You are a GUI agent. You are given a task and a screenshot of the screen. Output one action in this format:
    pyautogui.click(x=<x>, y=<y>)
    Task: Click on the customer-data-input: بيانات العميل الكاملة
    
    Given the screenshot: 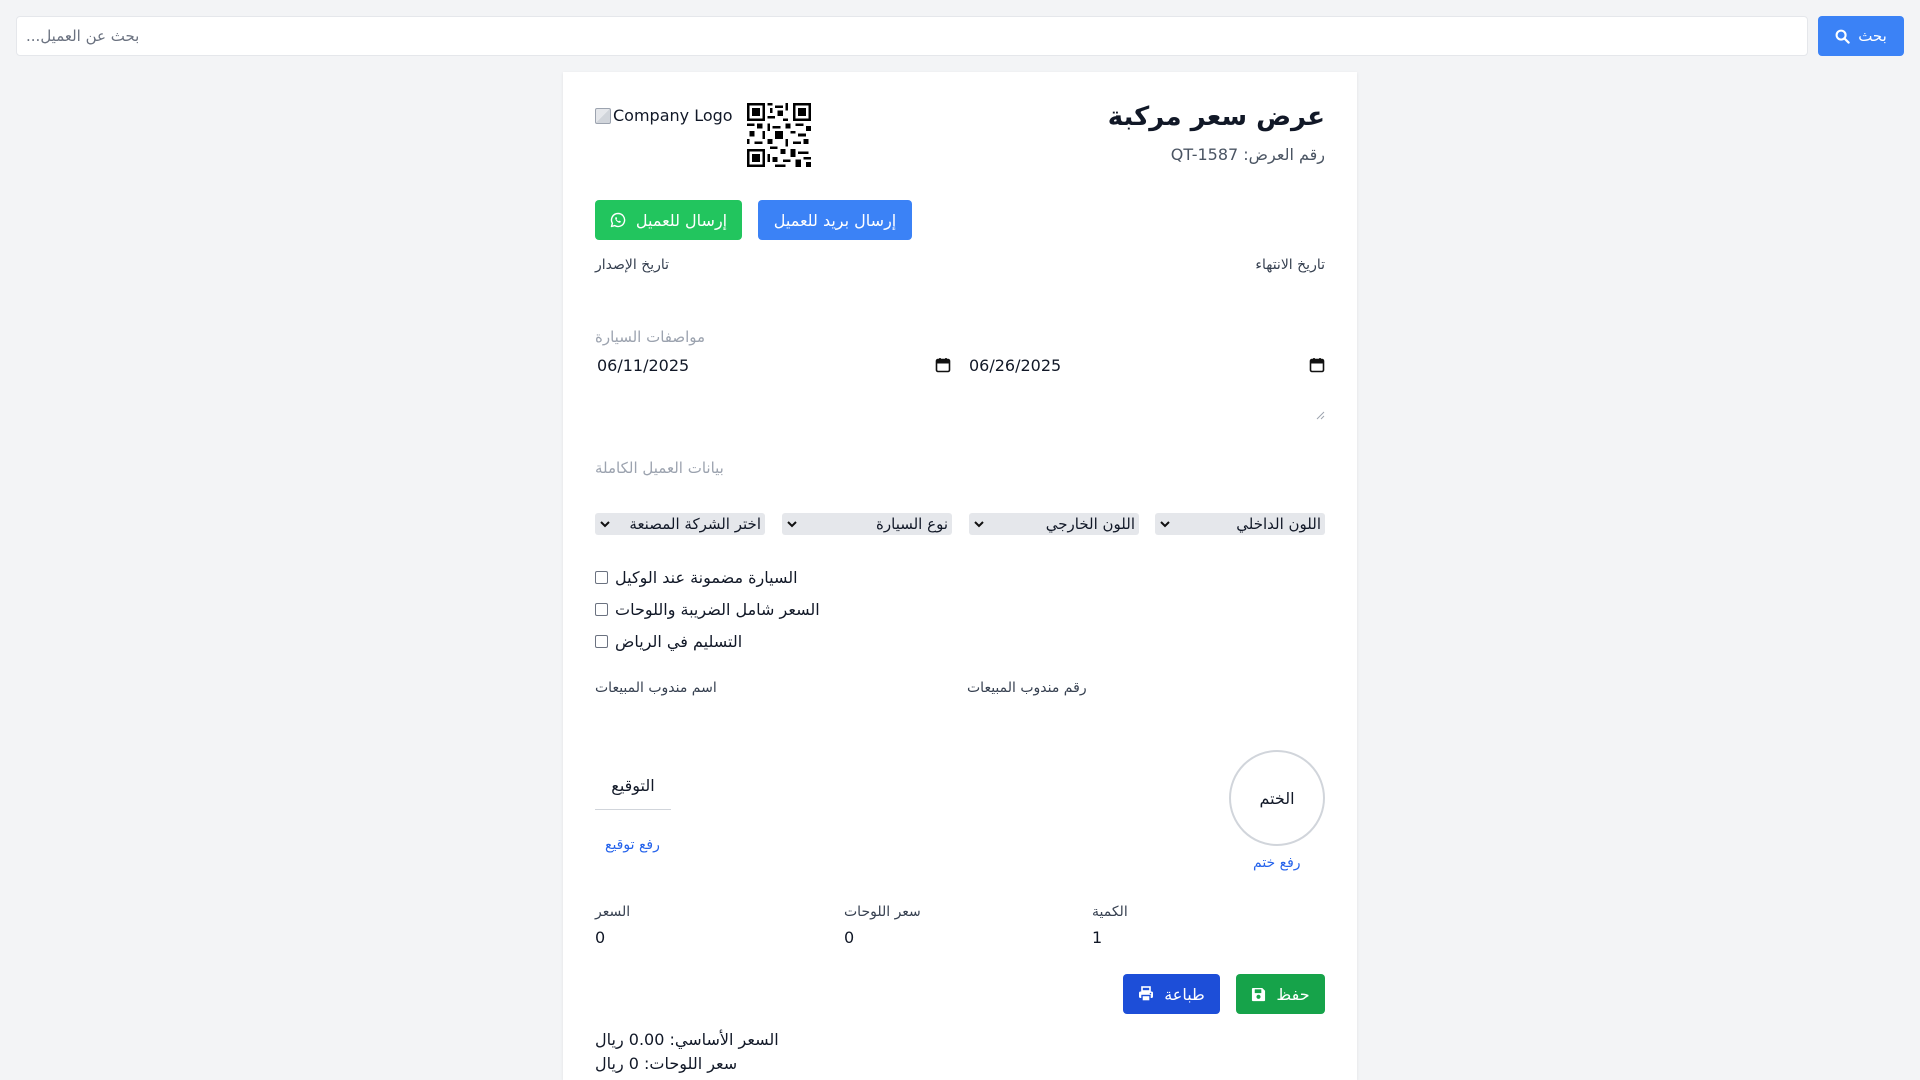 What is the action you would take?
    pyautogui.click(x=659, y=468)
    